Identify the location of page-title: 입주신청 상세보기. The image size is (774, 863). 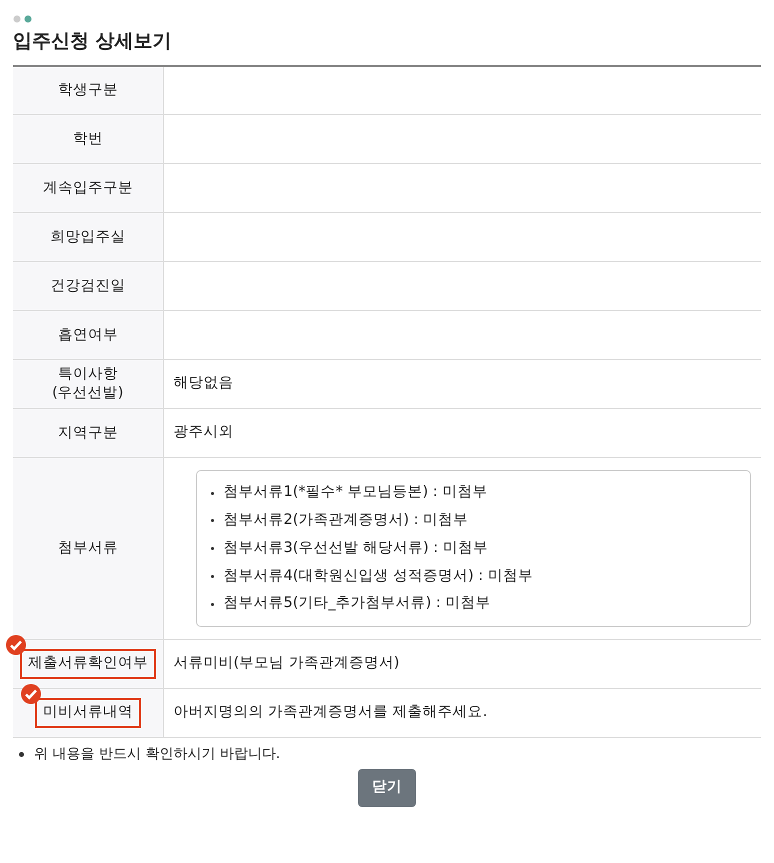
(93, 41).